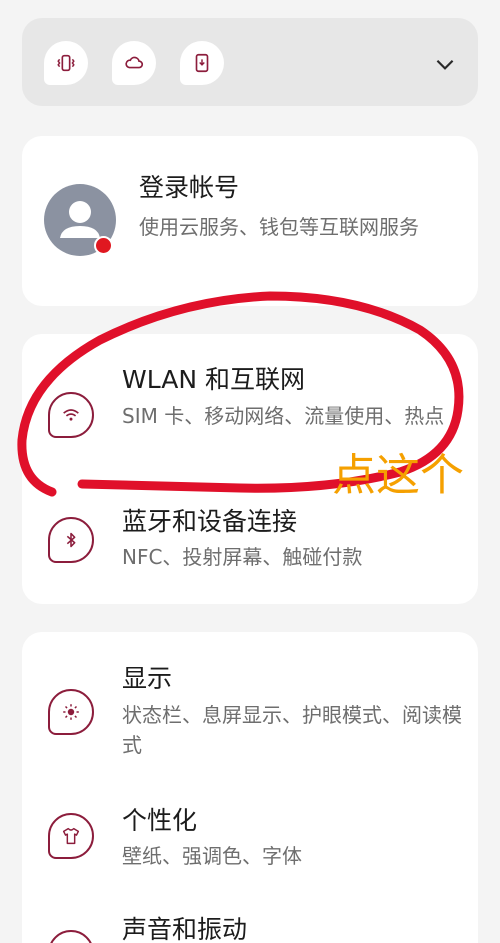 The height and width of the screenshot is (943, 500). Describe the element at coordinates (160, 820) in the screenshot. I see `personalize-title: 个性化` at that location.